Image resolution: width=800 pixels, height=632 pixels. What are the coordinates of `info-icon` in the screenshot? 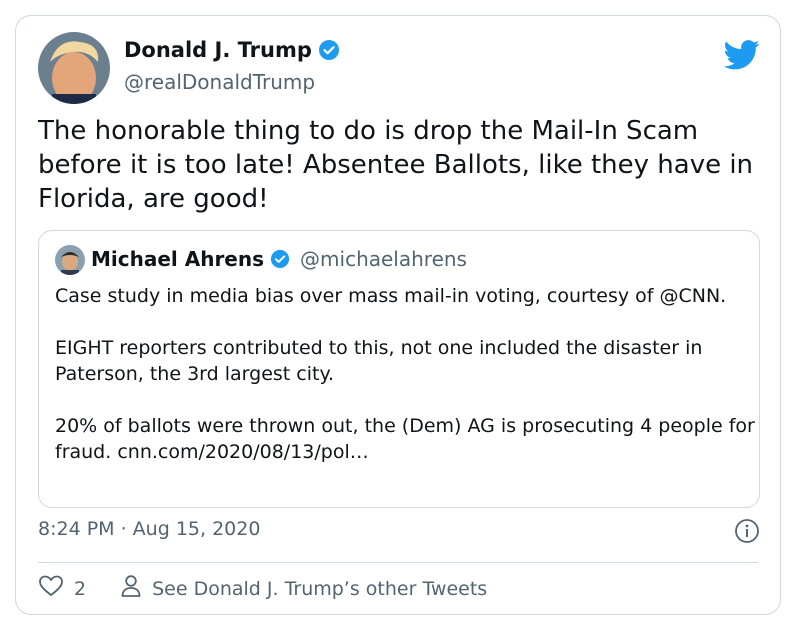 It's located at (747, 531).